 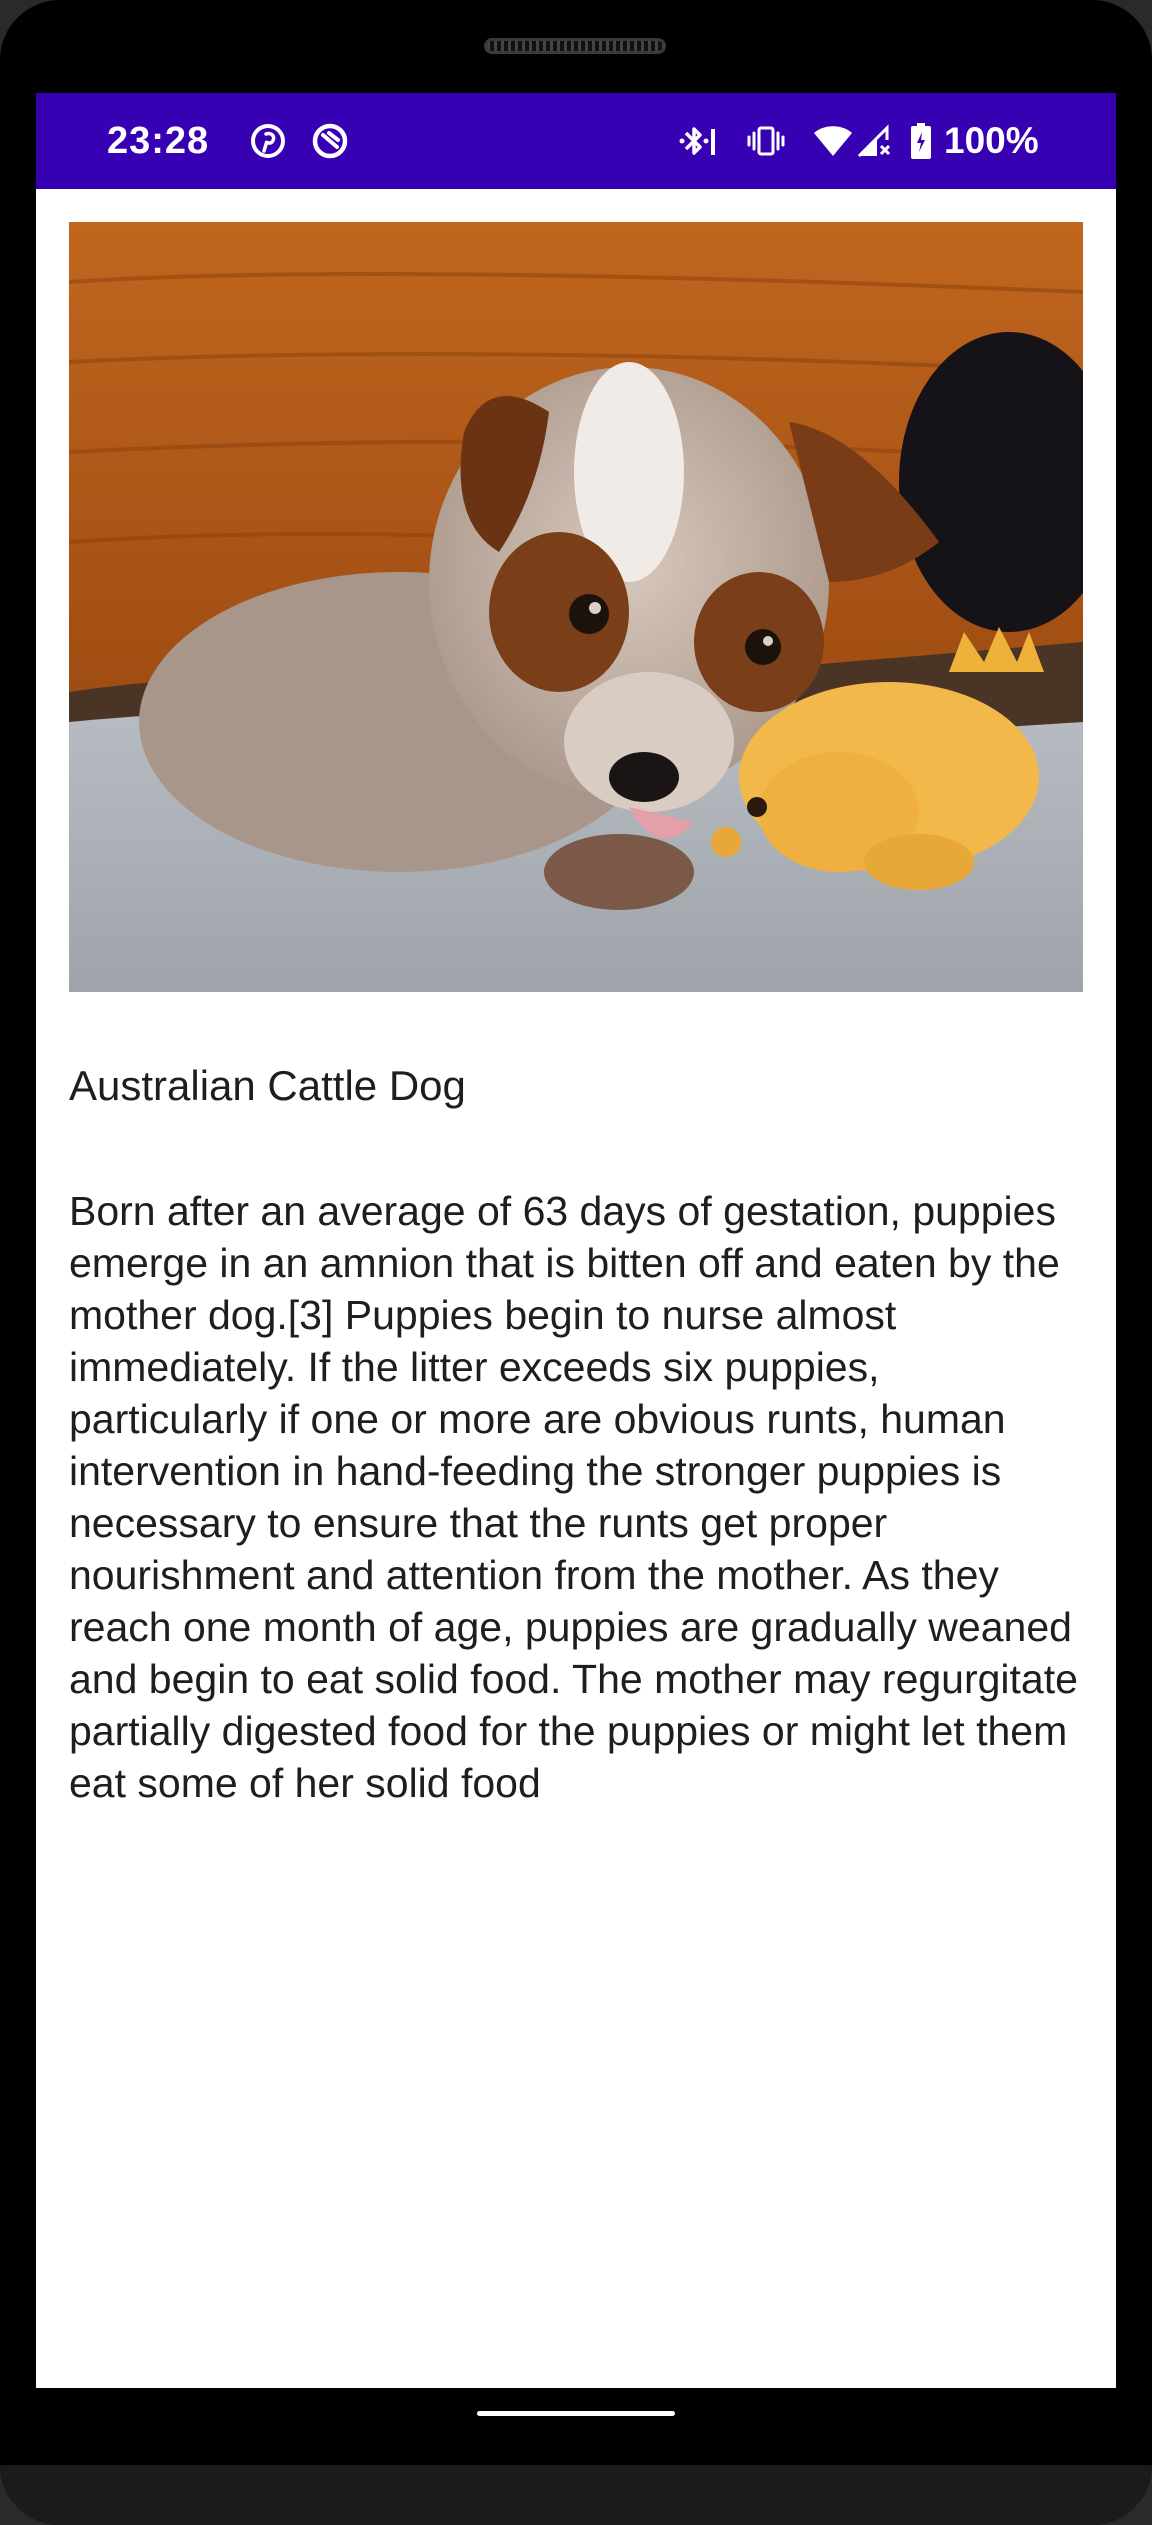 I want to click on wifi-icon, so click(x=833, y=141).